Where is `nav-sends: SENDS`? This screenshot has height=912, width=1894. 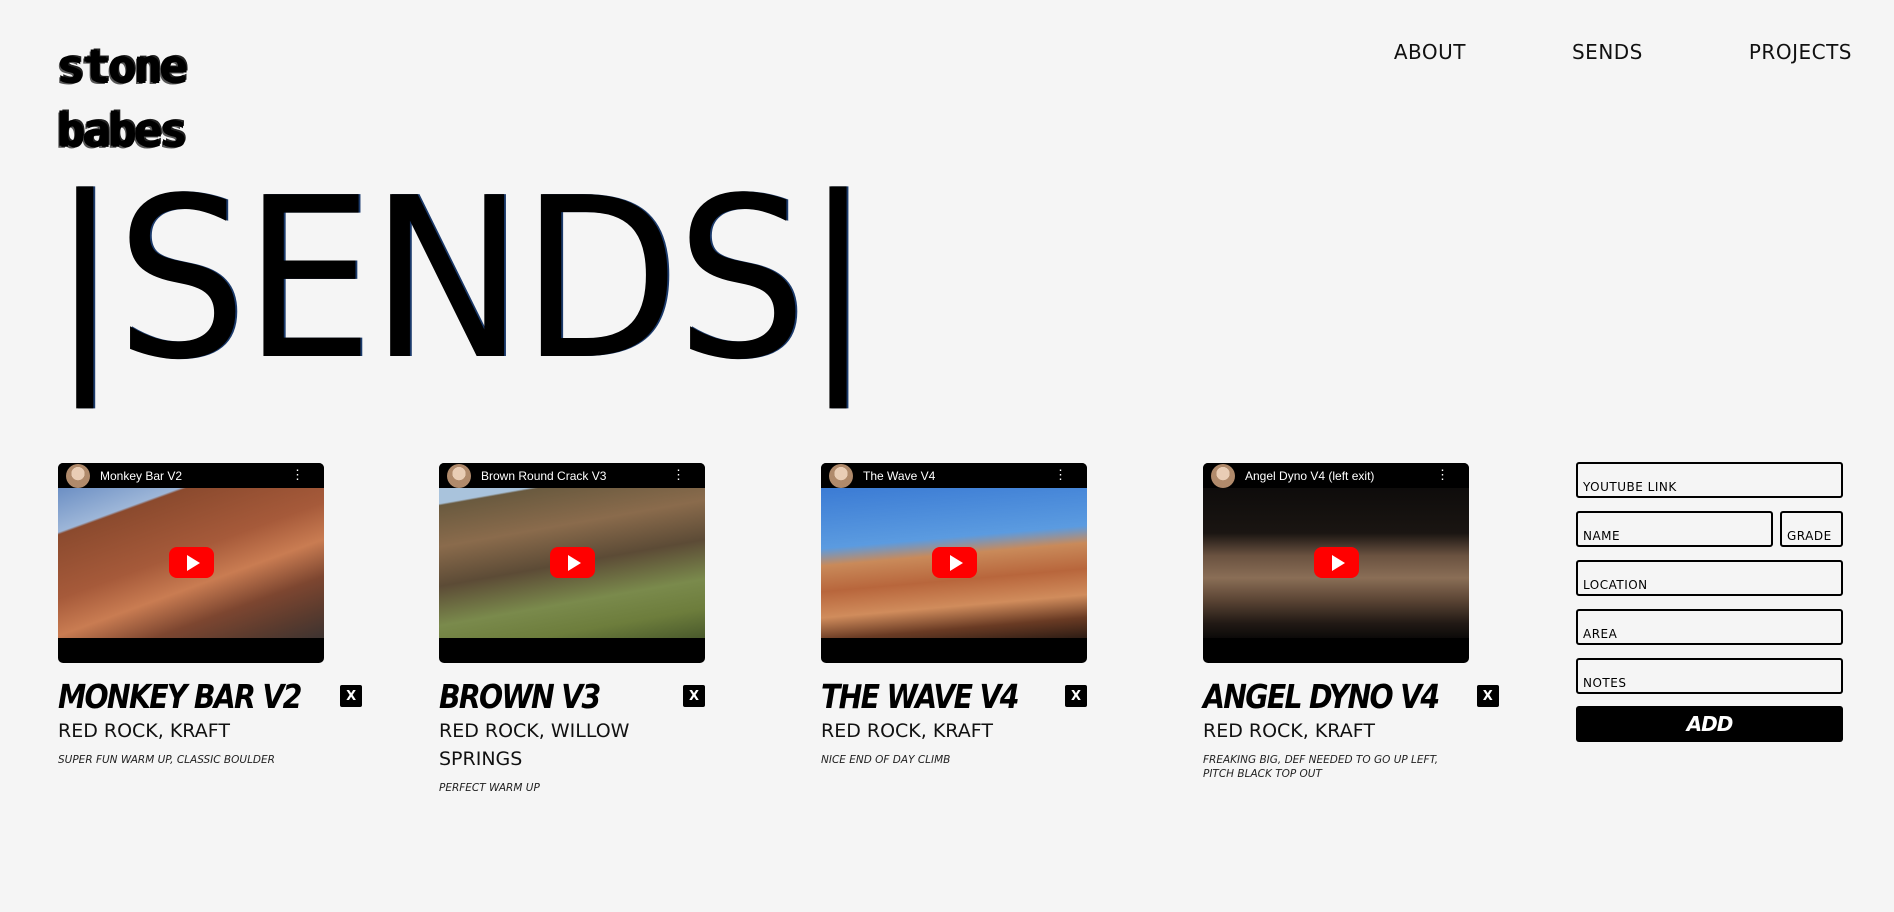 nav-sends: SENDS is located at coordinates (1607, 52).